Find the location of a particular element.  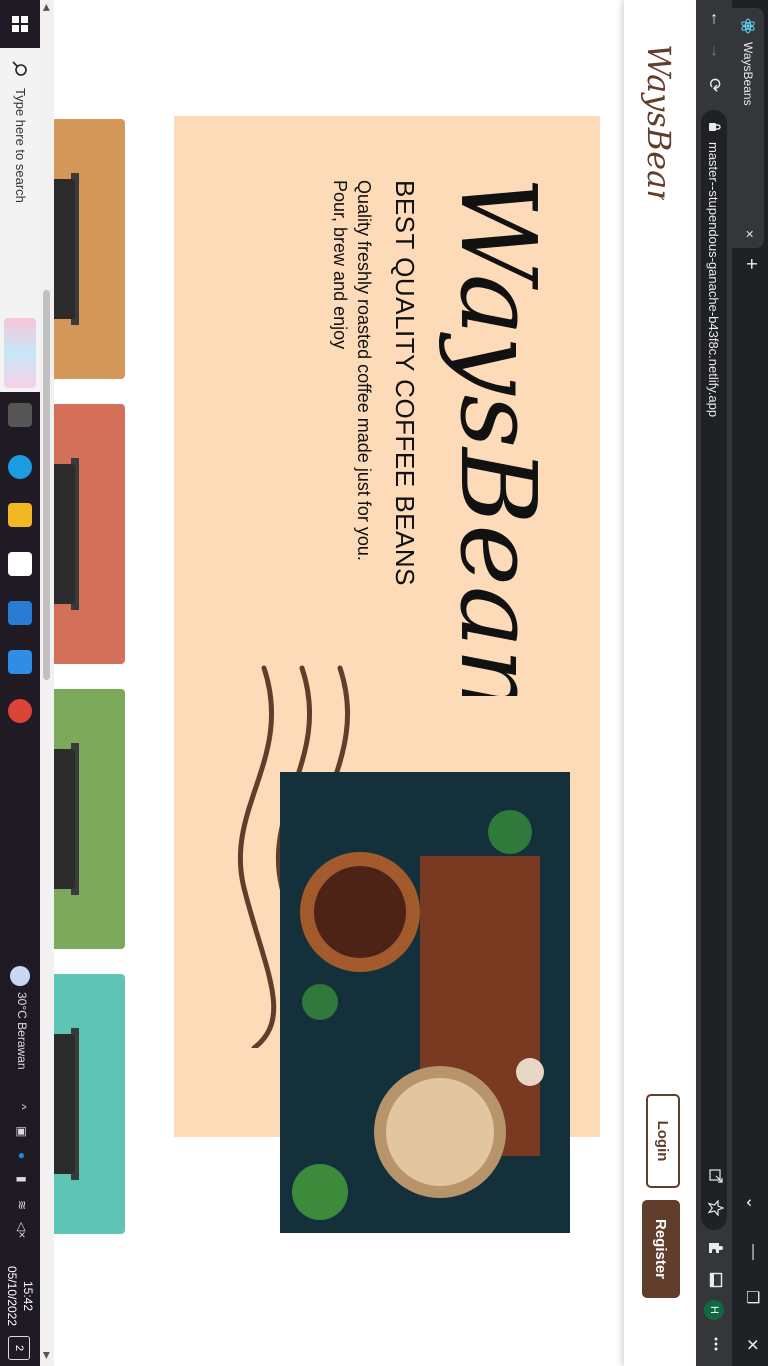

chrome-icon is located at coordinates (20, 711).